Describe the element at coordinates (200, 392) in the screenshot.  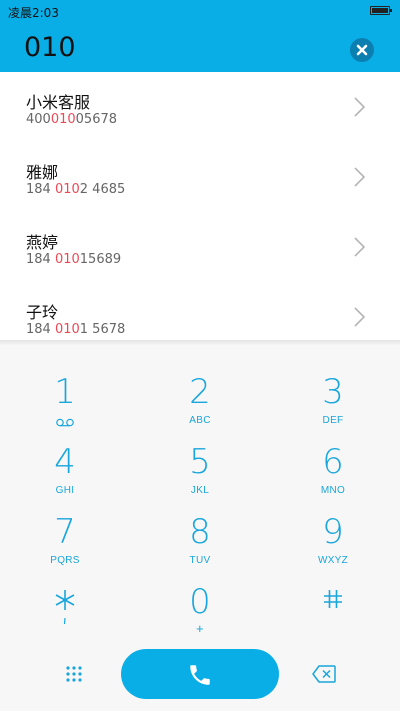
I see `key-digit: 2` at that location.